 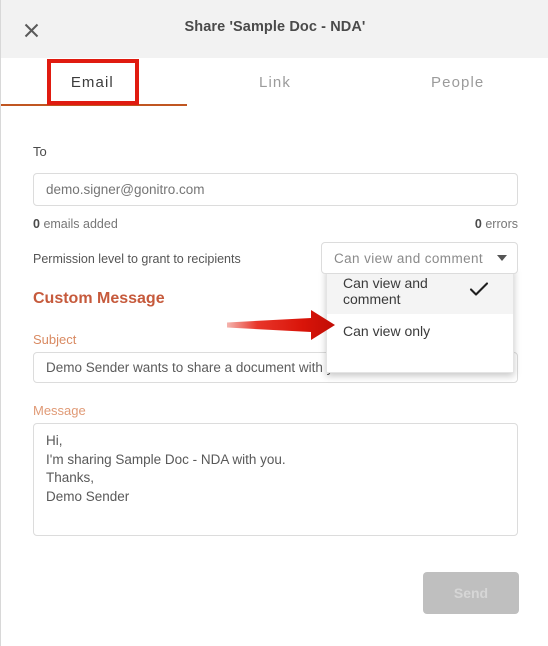 I want to click on errors-text: errors, so click(x=501, y=224).